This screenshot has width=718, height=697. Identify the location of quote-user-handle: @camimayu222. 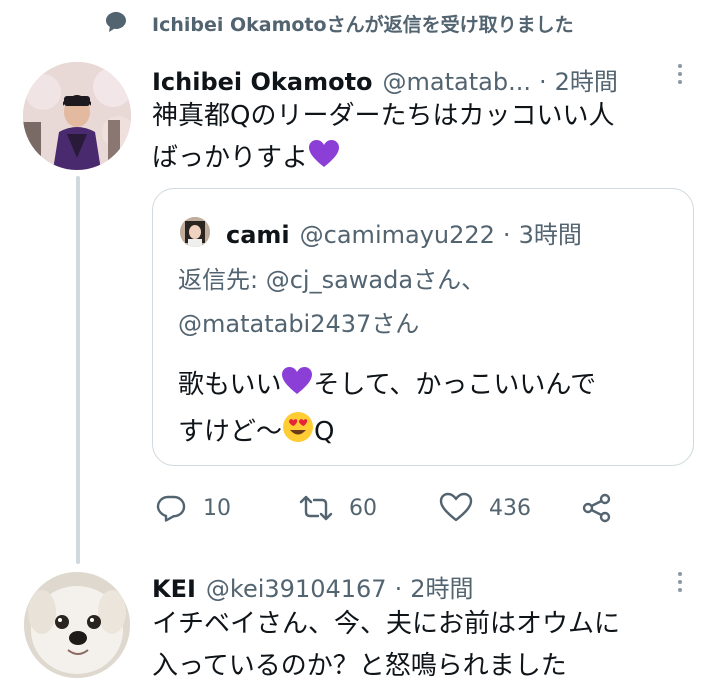
(397, 235).